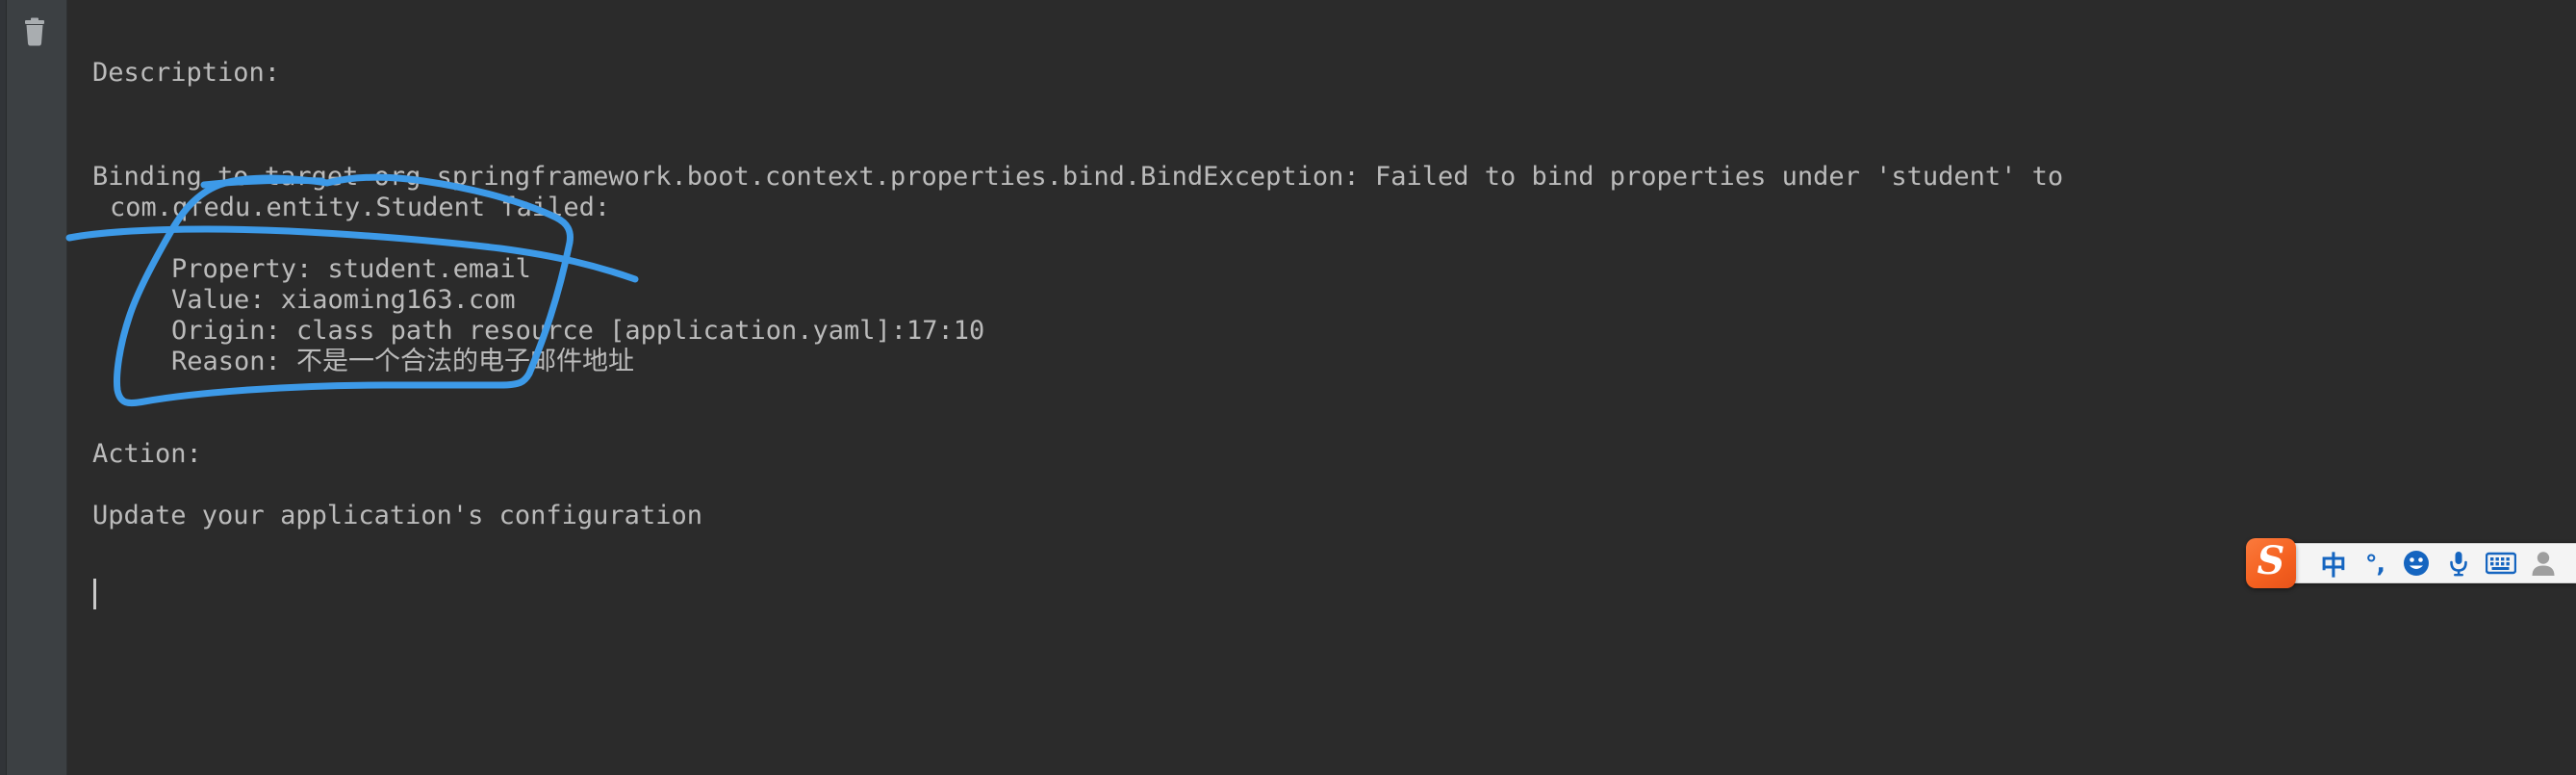  I want to click on ime-language-toggle: 中, so click(2333, 563).